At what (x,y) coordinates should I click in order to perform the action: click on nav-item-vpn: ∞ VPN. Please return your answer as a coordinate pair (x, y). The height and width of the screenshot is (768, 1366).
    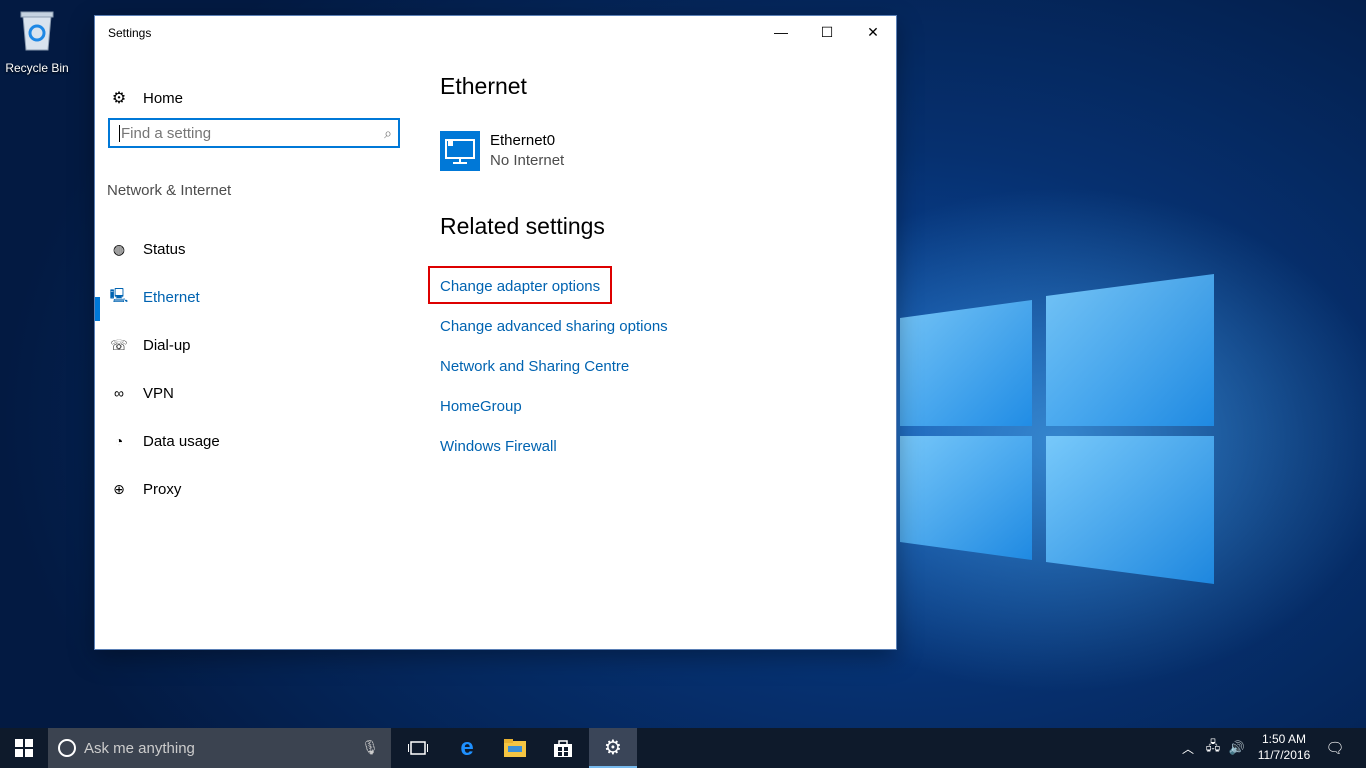
    Looking at the image, I should click on (141, 393).